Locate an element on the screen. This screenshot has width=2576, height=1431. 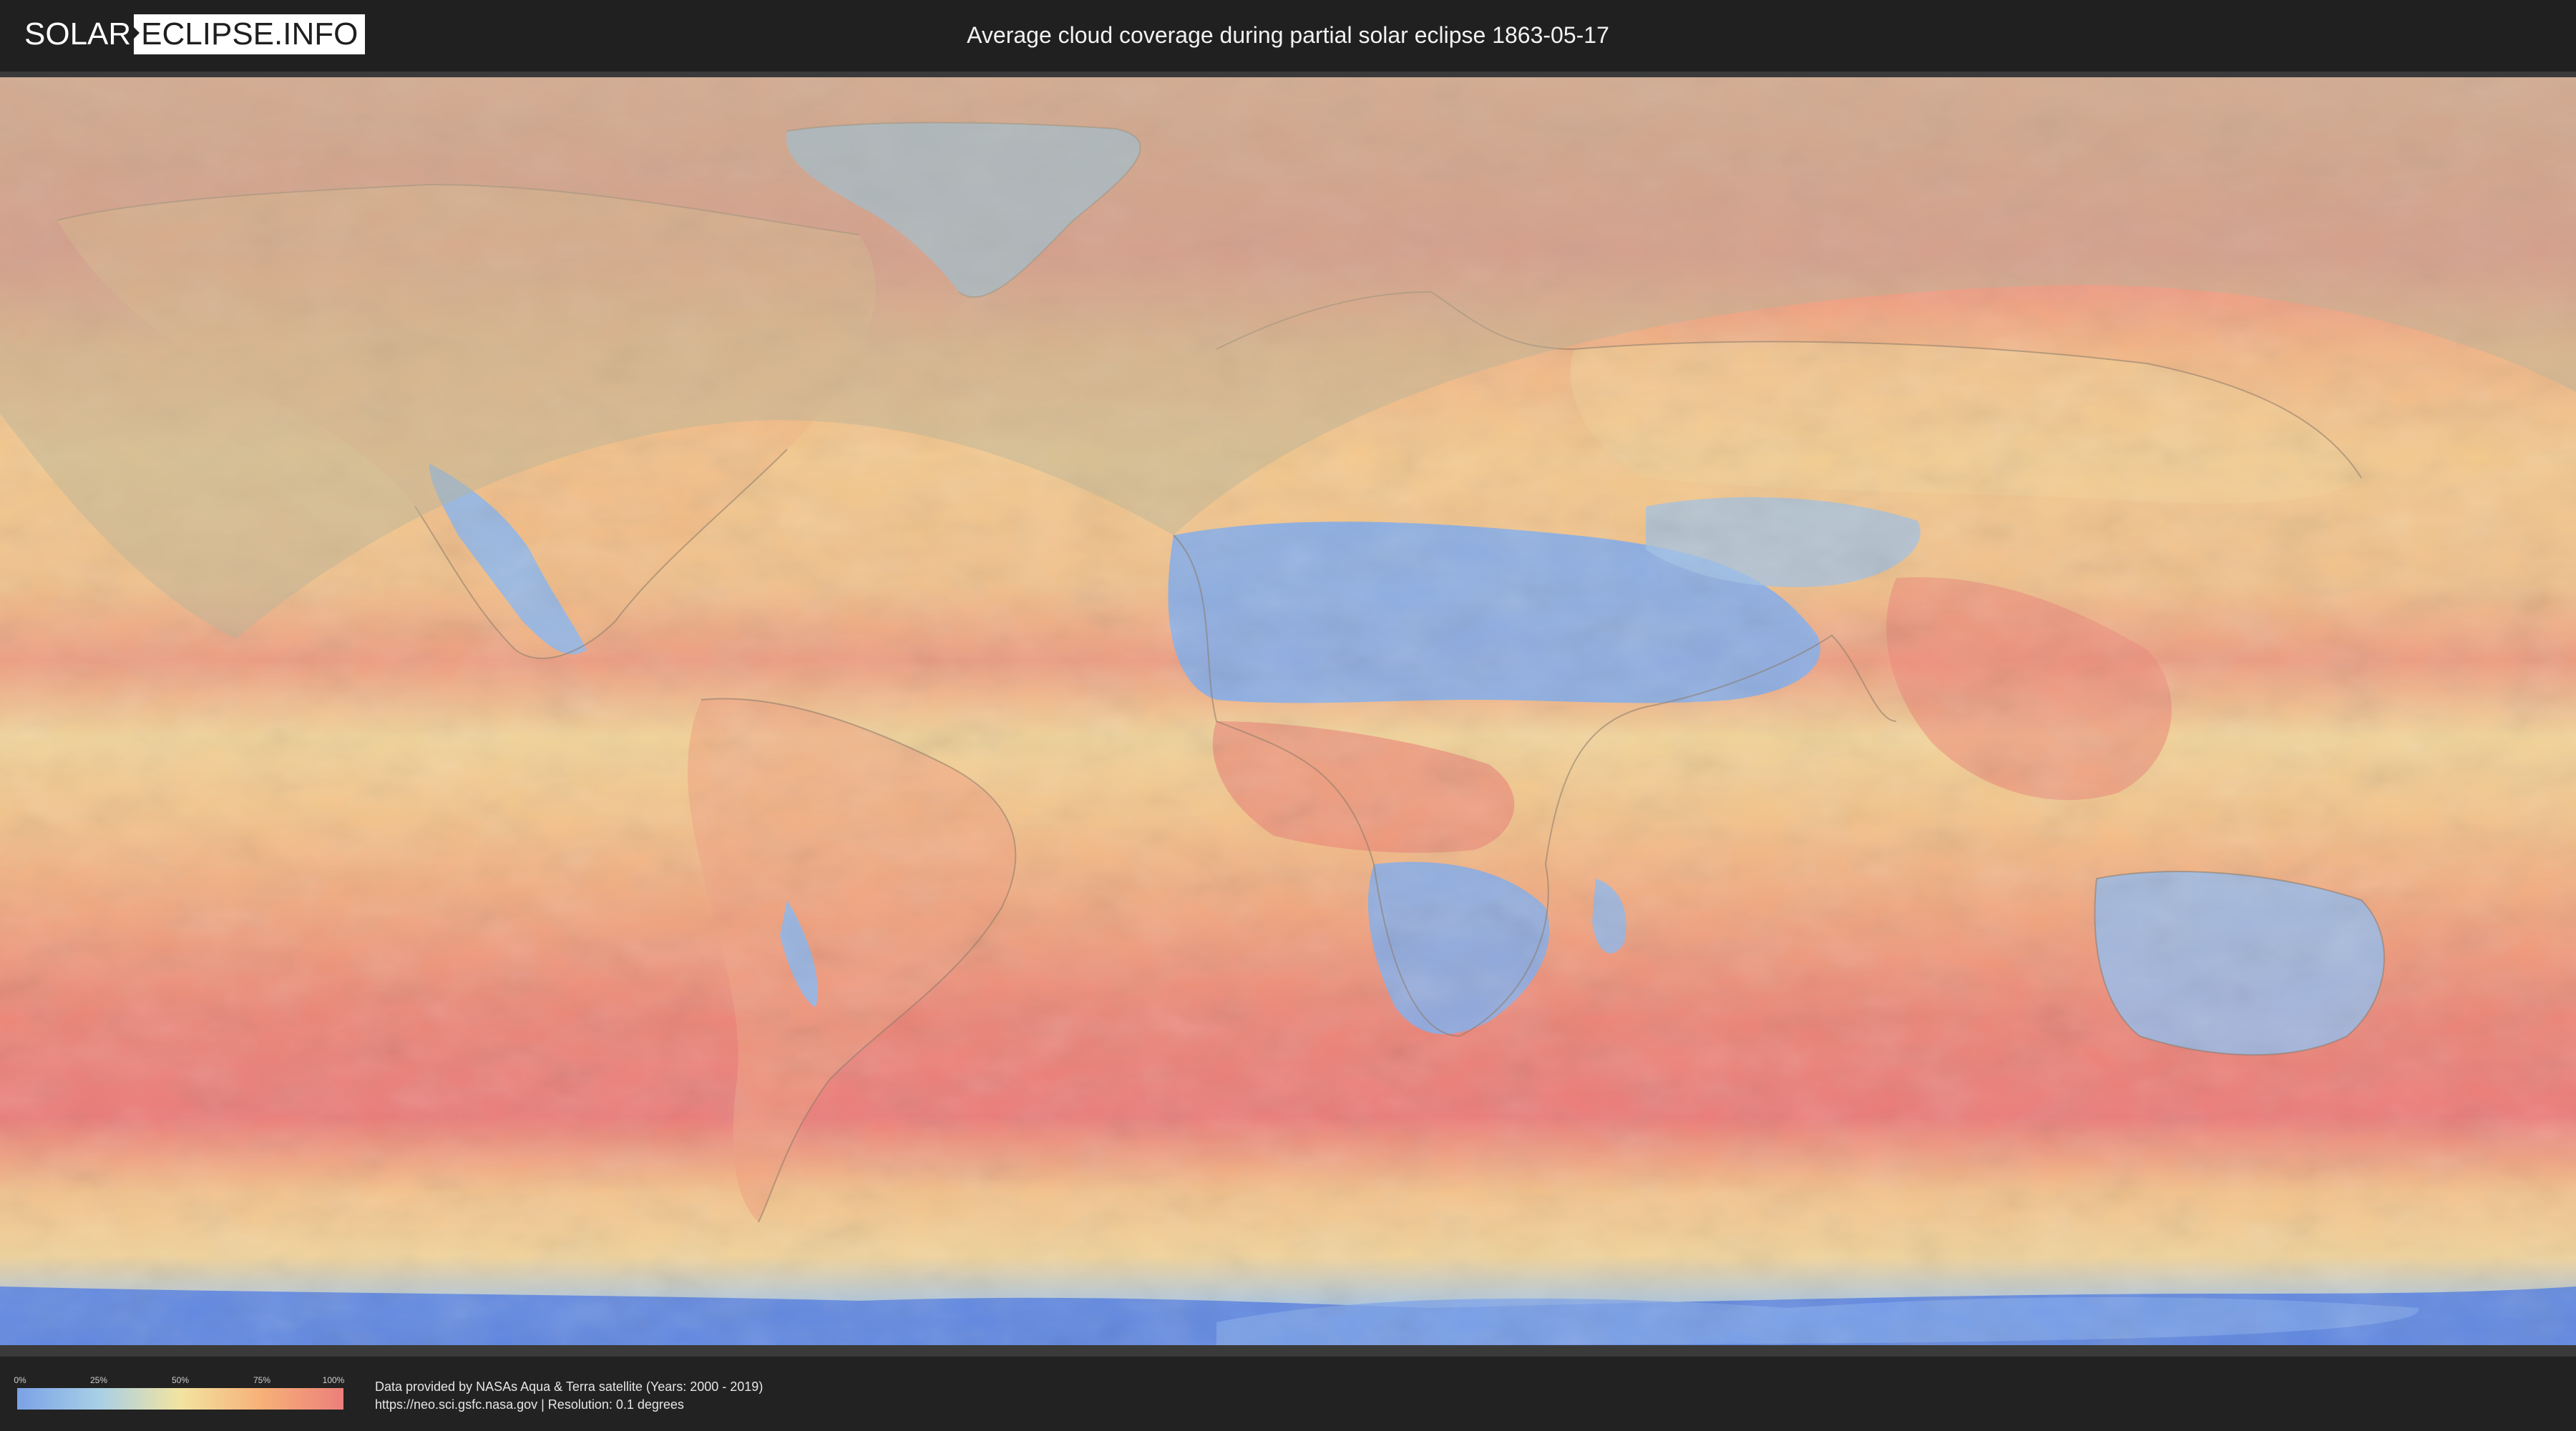
legend-tick-100: 100% is located at coordinates (333, 1380).